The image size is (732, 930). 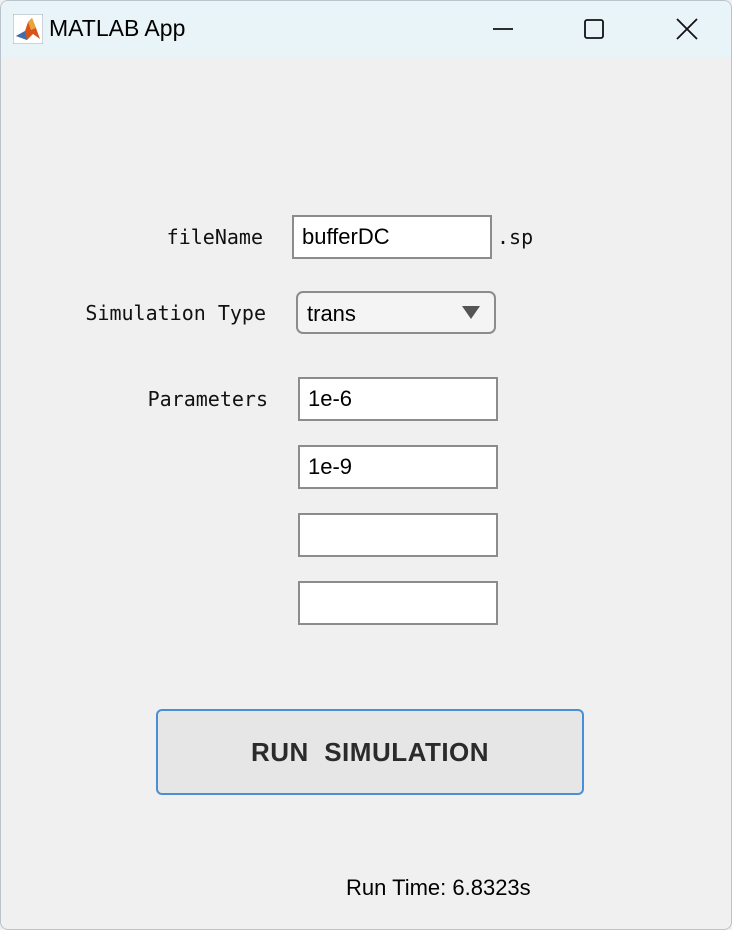 What do you see at coordinates (398, 467) in the screenshot?
I see `parameter-2-input` at bounding box center [398, 467].